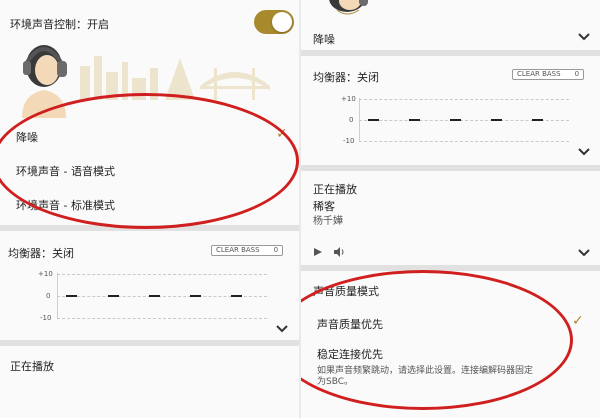 Image resolution: width=600 pixels, height=418 pixels. What do you see at coordinates (350, 324) in the screenshot?
I see `quality-option-priority: 声音质量优先` at bounding box center [350, 324].